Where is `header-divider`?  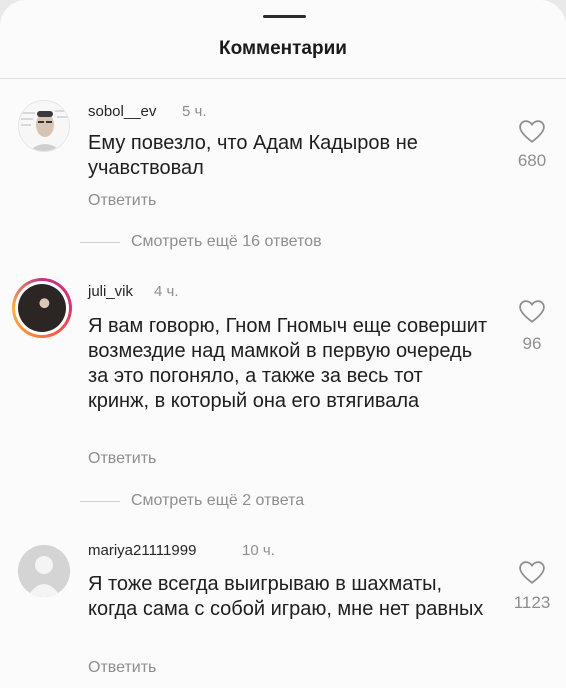
header-divider is located at coordinates (283, 78).